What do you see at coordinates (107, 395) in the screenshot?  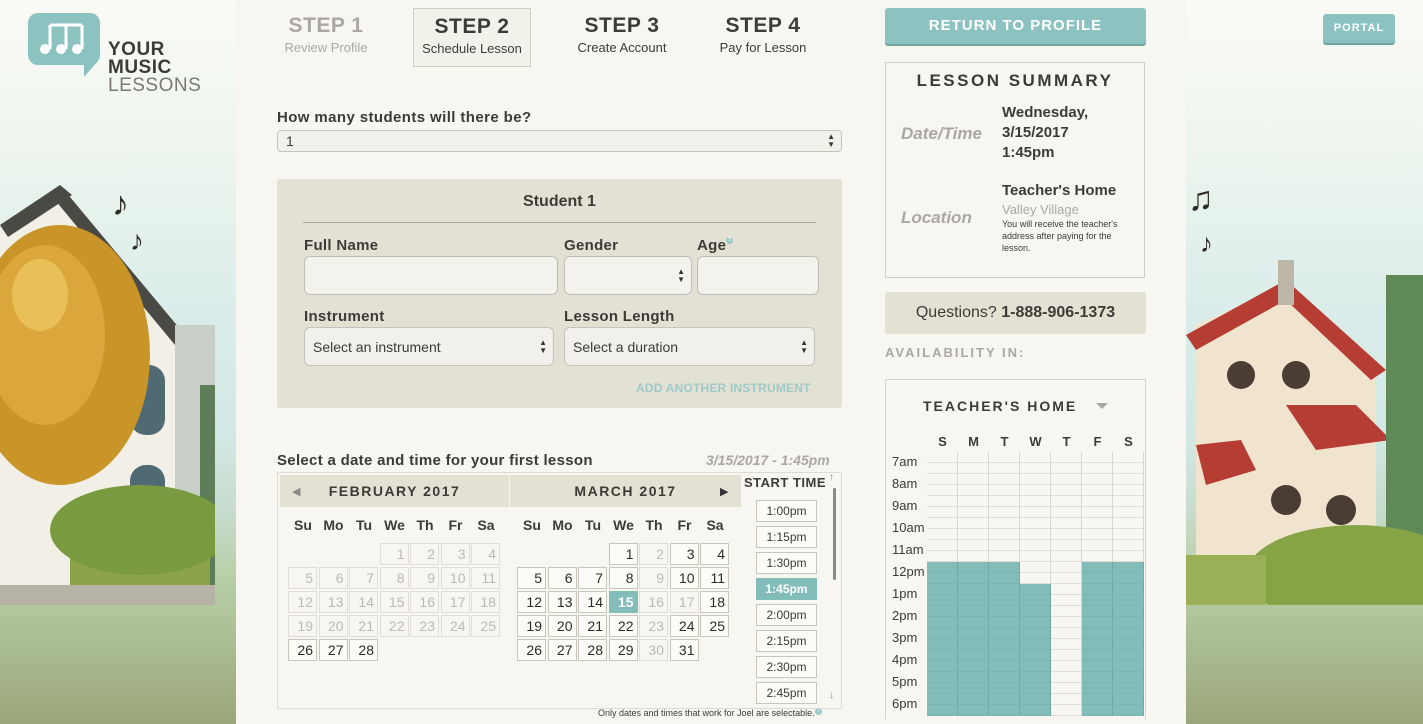 I see `house-illustration` at bounding box center [107, 395].